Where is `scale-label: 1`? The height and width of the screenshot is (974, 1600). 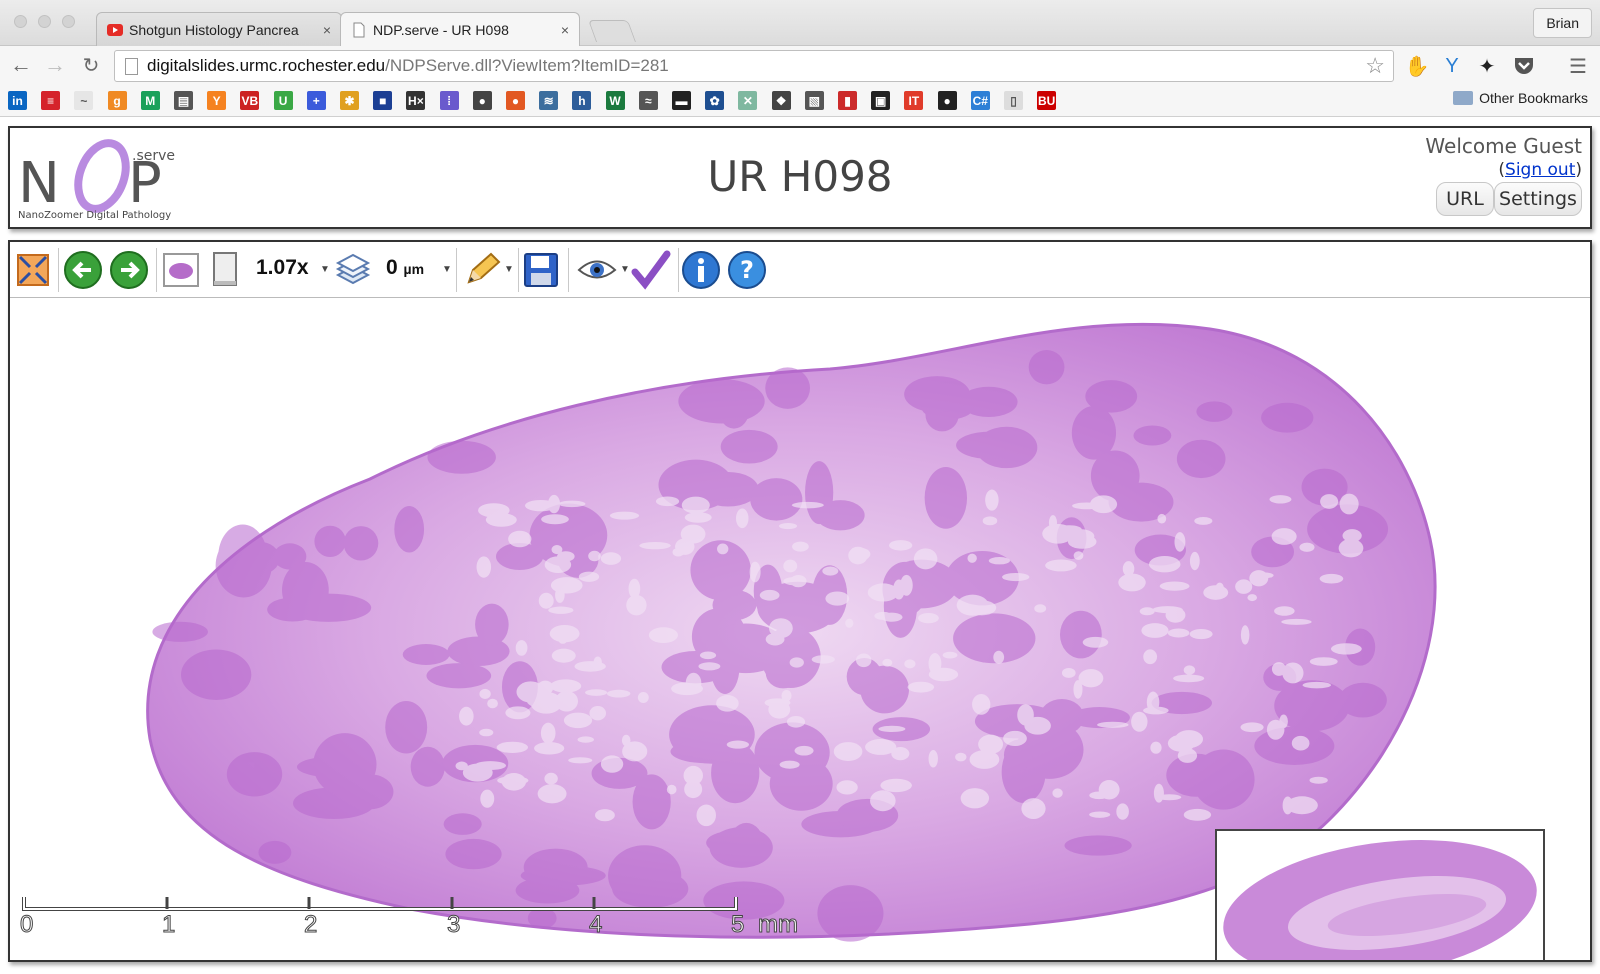
scale-label: 1 is located at coordinates (168, 925).